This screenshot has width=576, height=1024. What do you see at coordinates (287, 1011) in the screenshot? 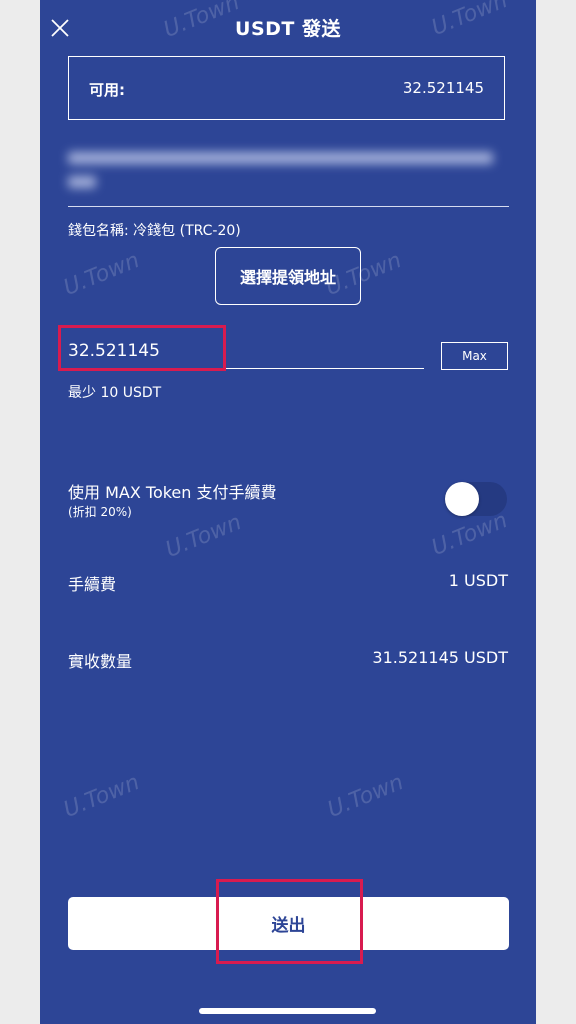
I see `home-indicator` at bounding box center [287, 1011].